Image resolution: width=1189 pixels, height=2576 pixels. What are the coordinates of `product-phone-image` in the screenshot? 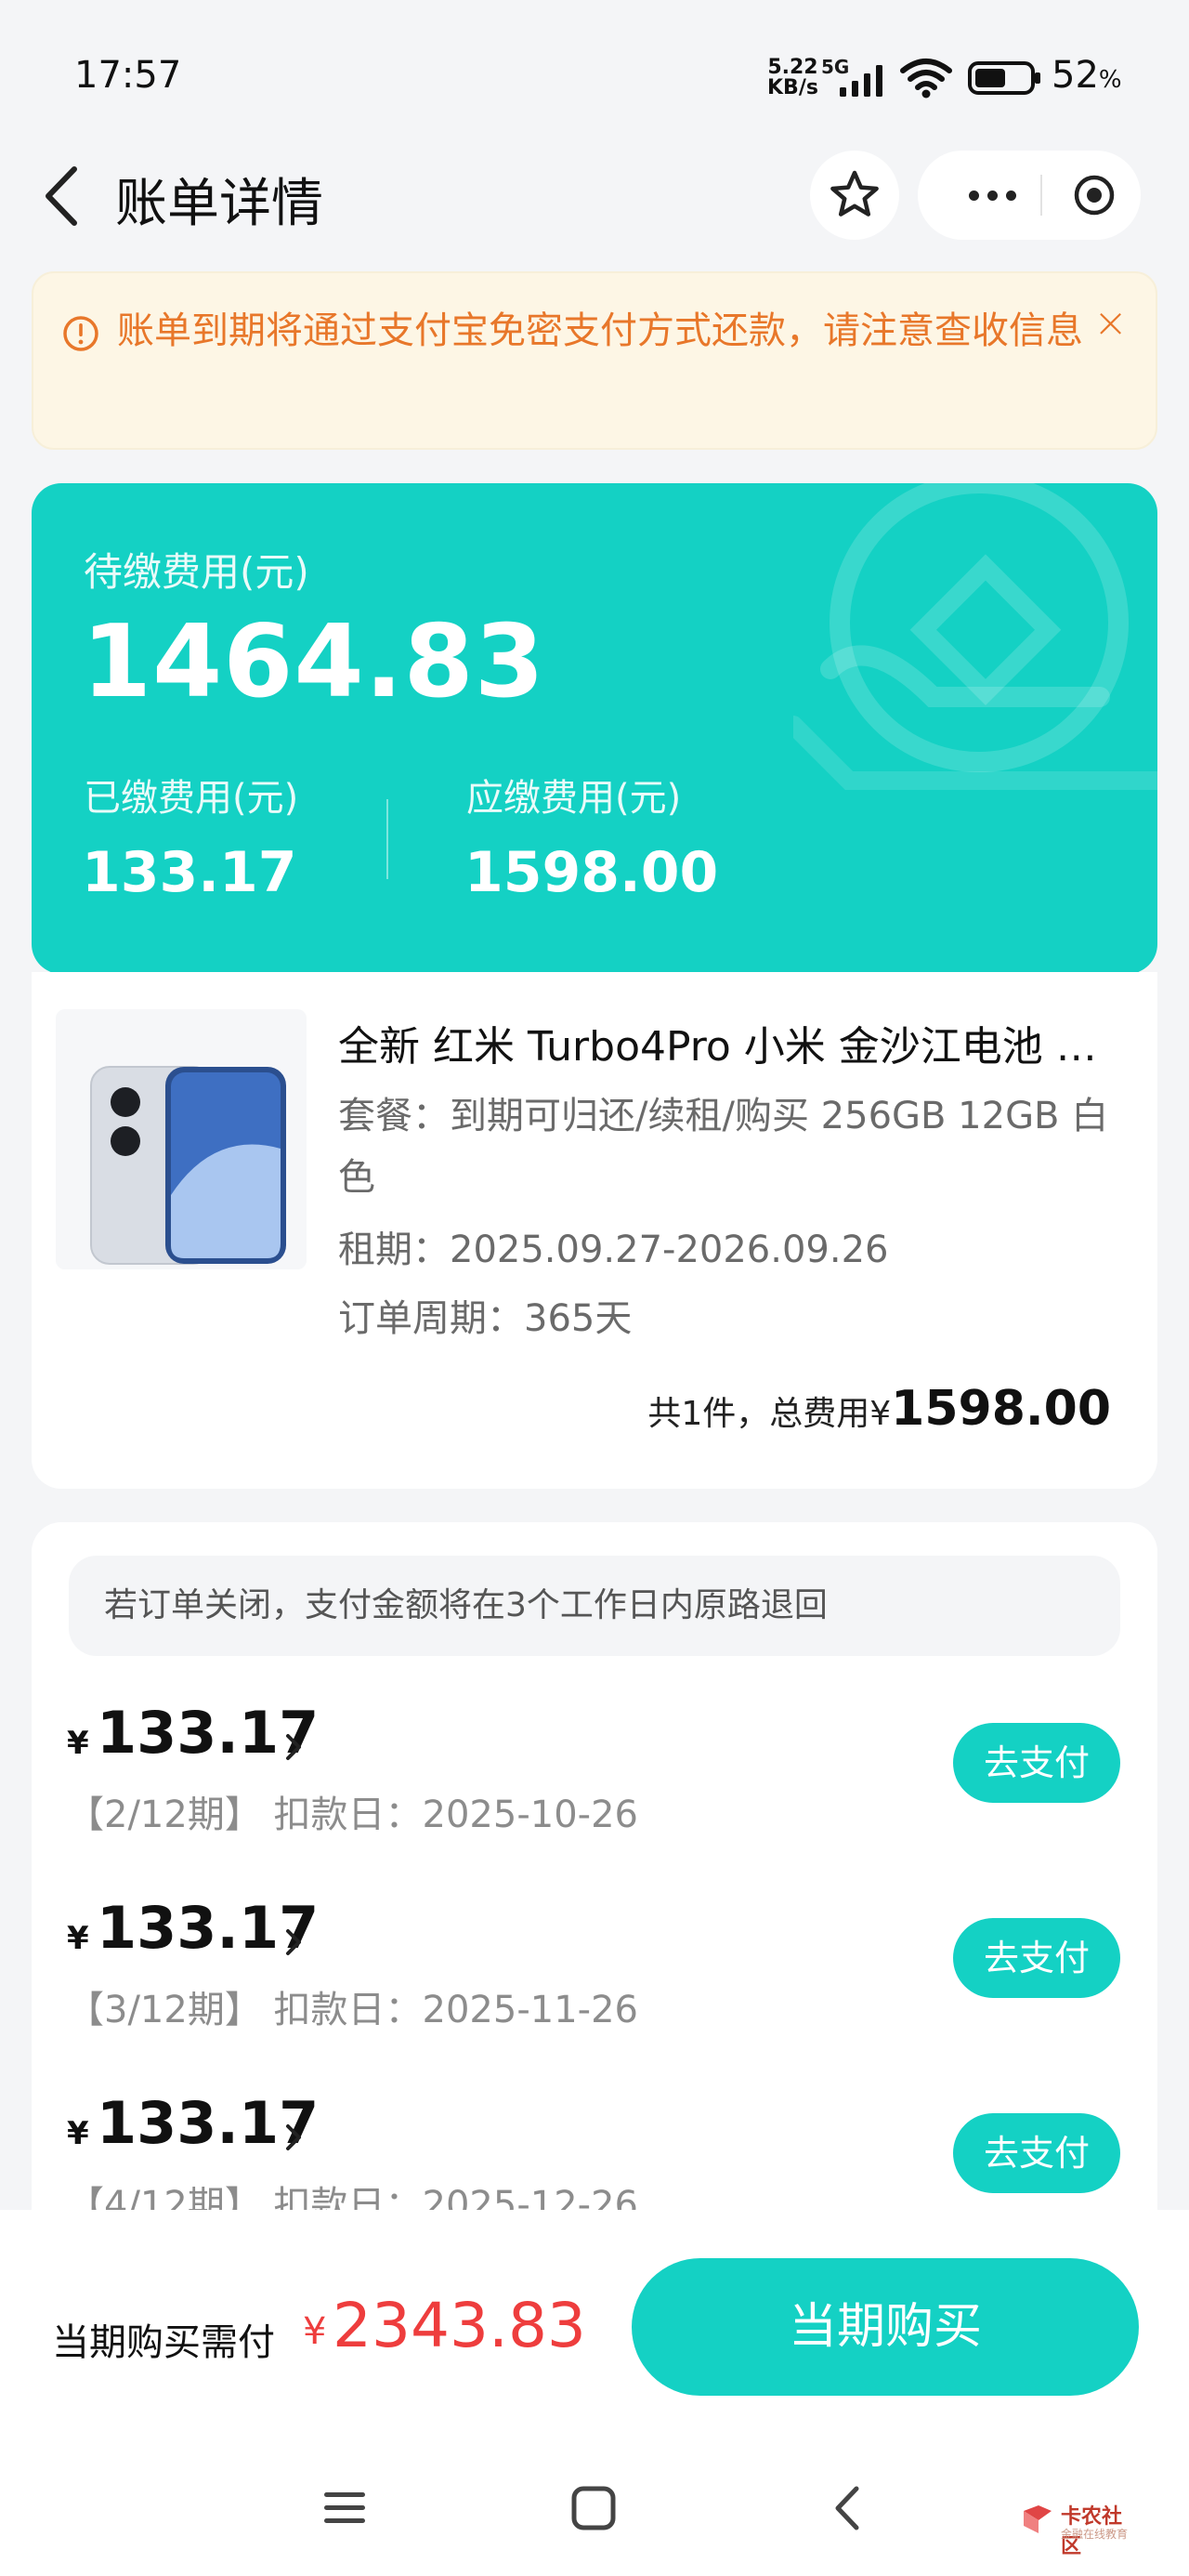 It's located at (181, 1139).